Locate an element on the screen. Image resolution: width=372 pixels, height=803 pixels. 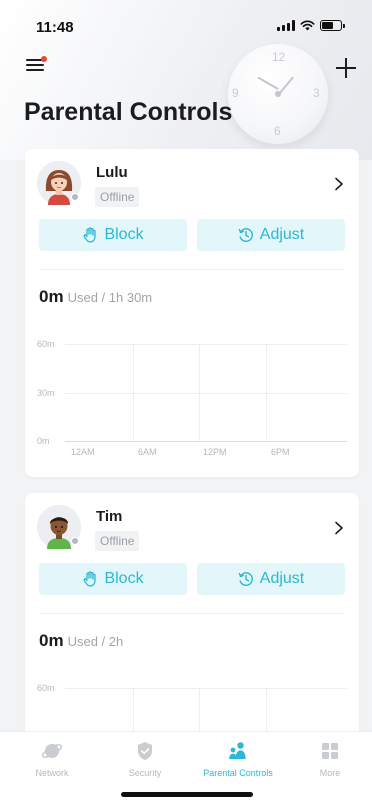
home-indicator is located at coordinates (187, 794).